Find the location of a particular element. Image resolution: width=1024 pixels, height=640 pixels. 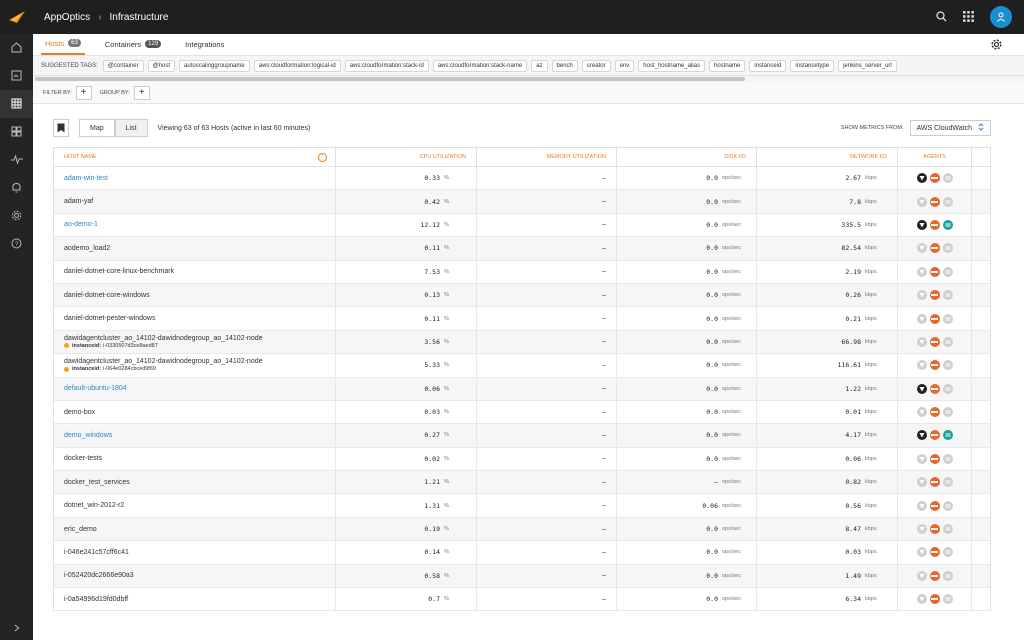

tag-chip: host_hostname_alias is located at coordinates (671, 65).